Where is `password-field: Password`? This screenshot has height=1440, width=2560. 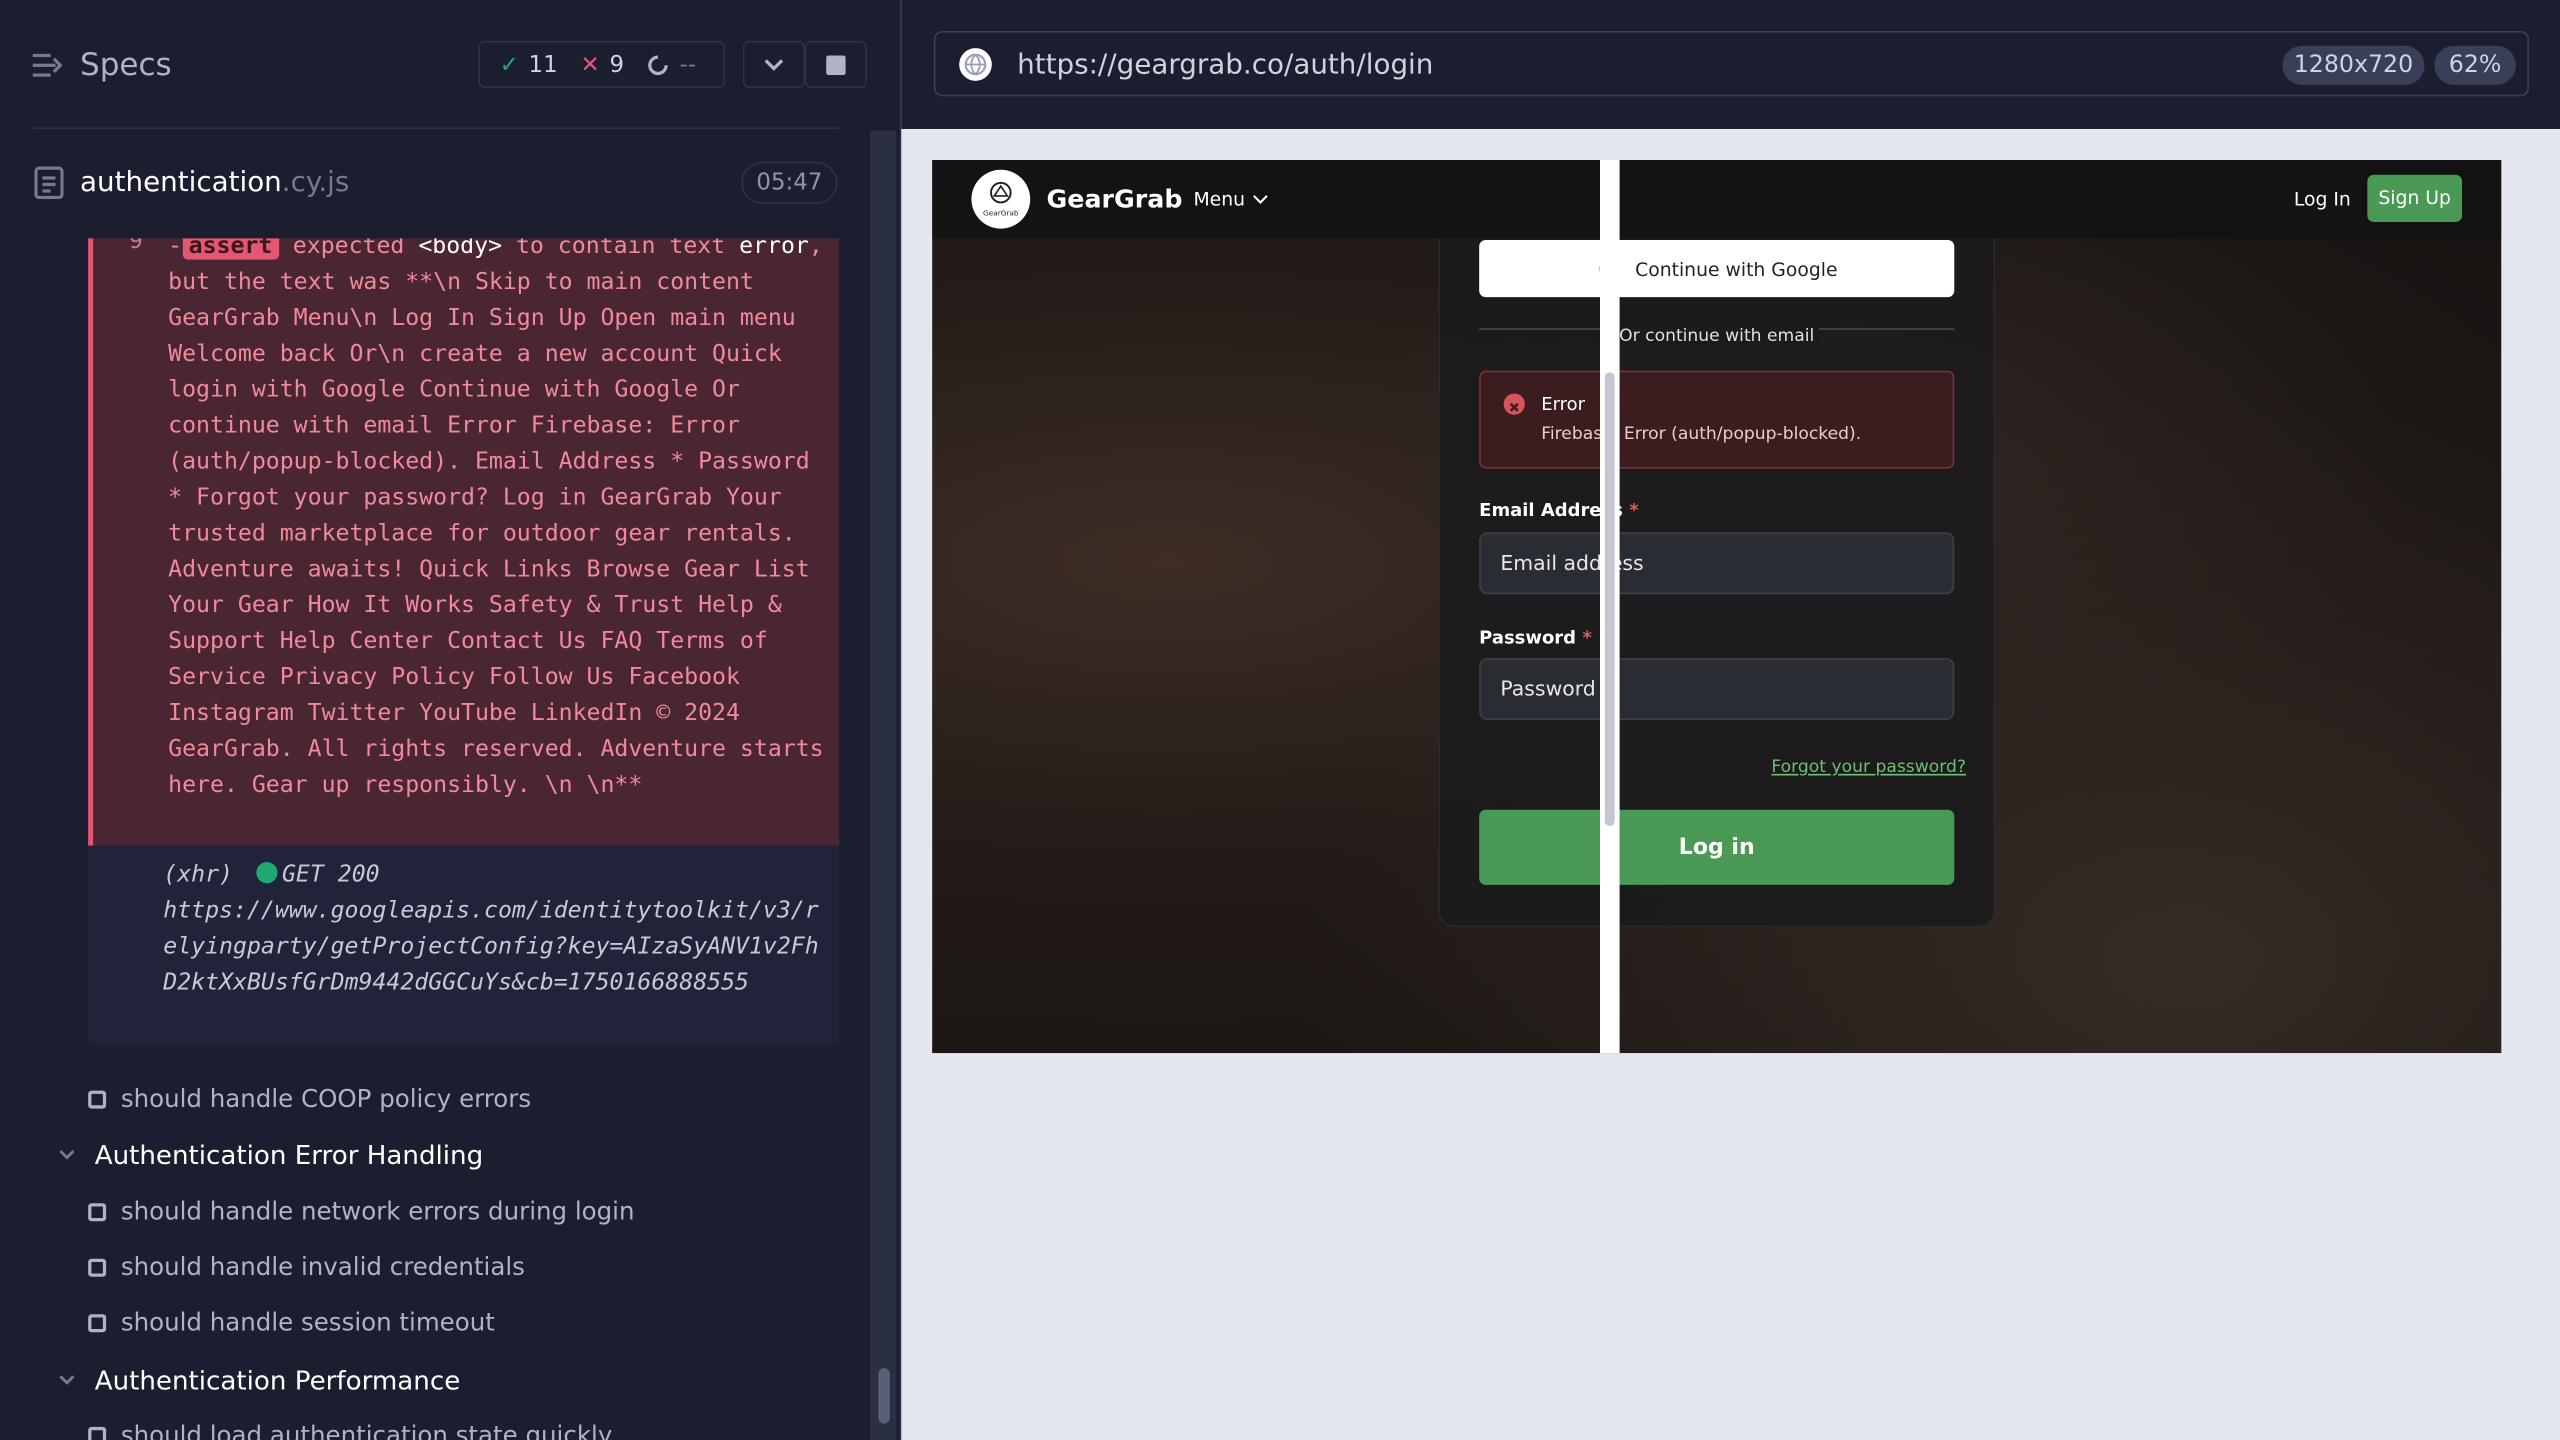 password-field: Password is located at coordinates (1717, 688).